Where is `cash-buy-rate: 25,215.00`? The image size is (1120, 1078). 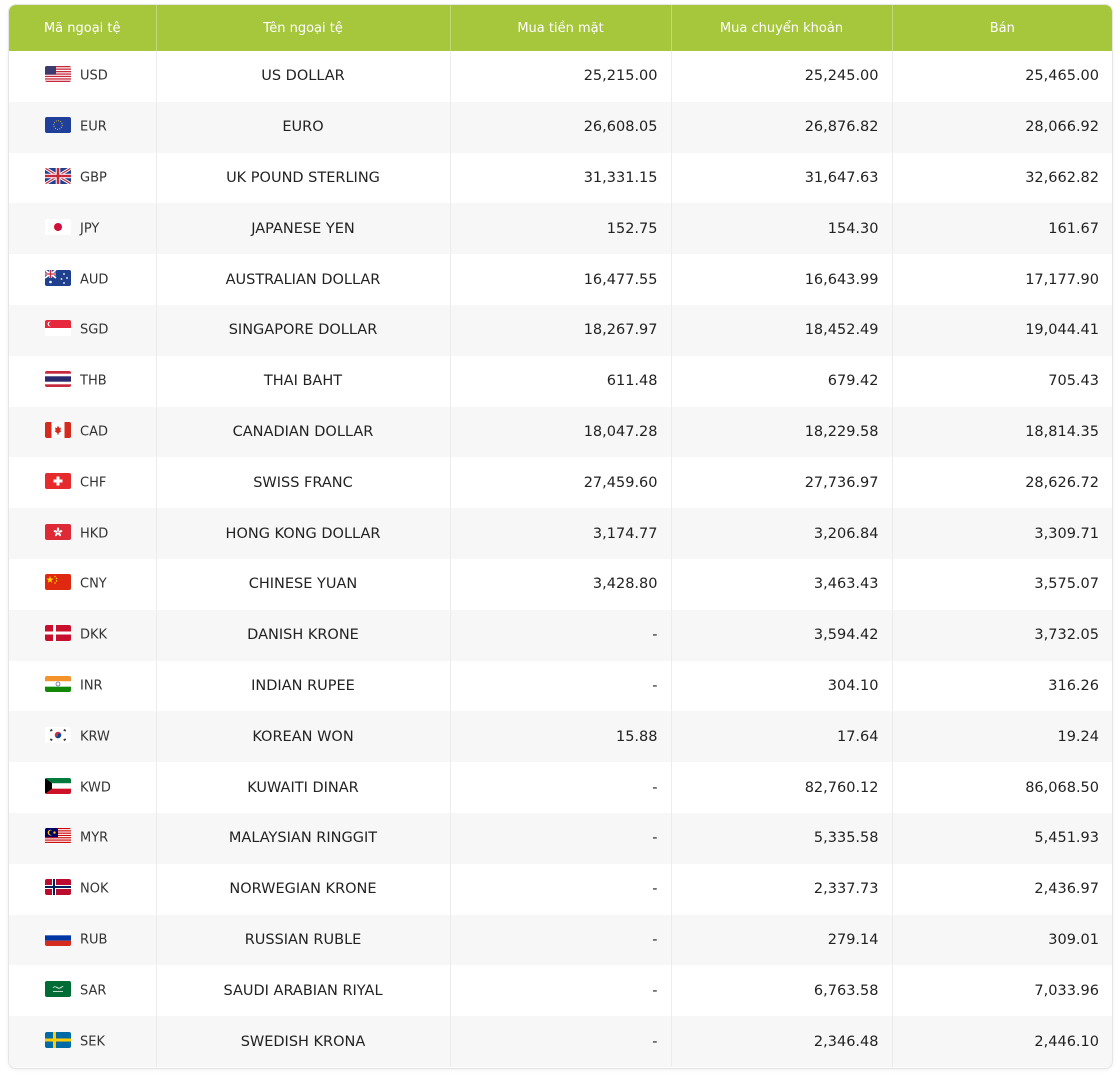 cash-buy-rate: 25,215.00 is located at coordinates (561, 76).